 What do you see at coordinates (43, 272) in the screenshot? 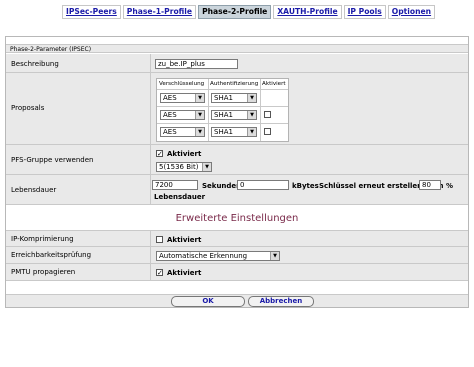
I see `pmtu-label: PMTU propagieren` at bounding box center [43, 272].